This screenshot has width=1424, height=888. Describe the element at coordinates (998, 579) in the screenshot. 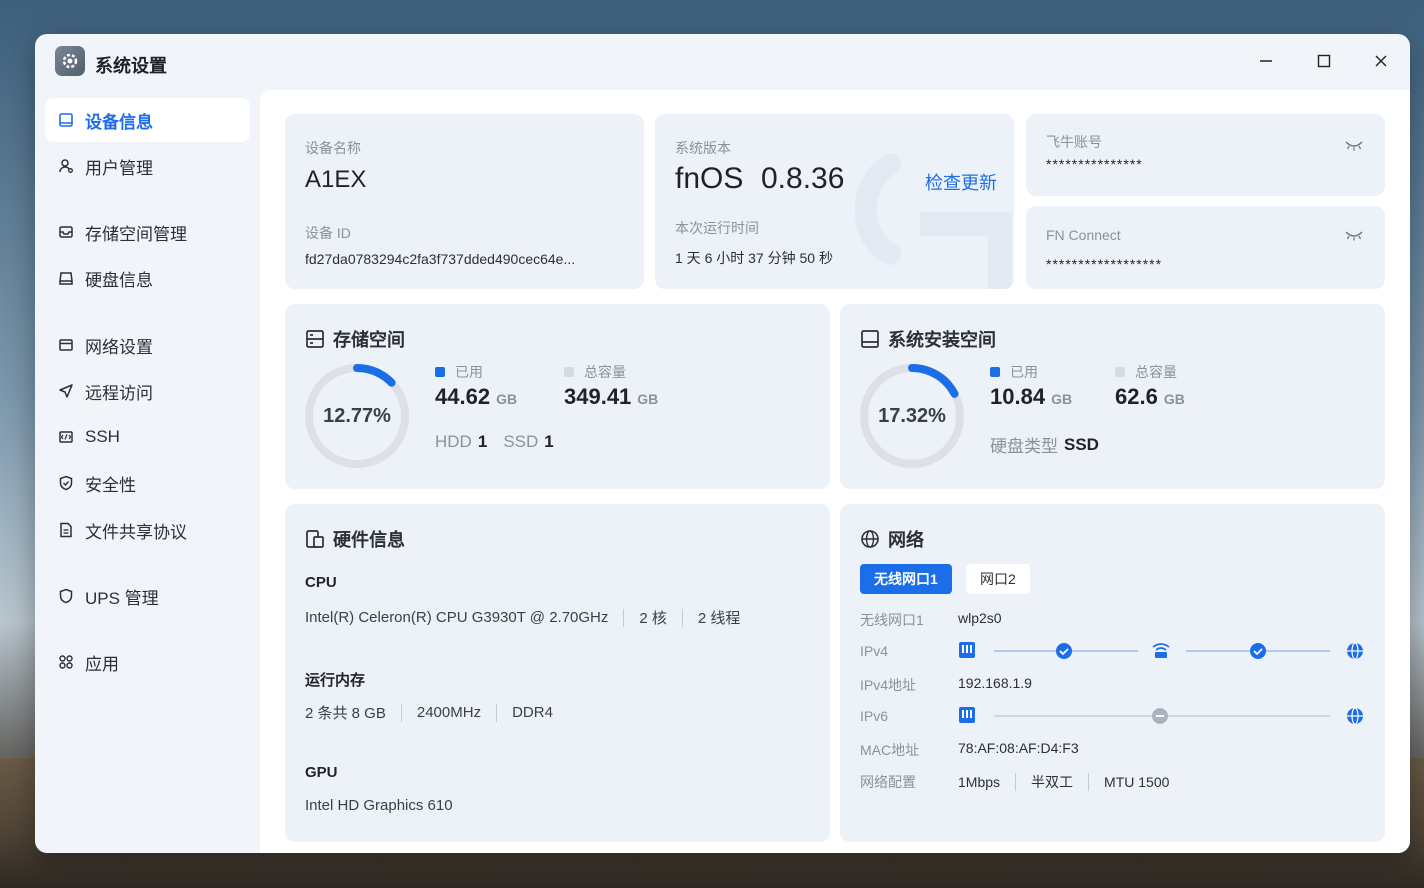

I see `tab-port-2: 网口2` at that location.